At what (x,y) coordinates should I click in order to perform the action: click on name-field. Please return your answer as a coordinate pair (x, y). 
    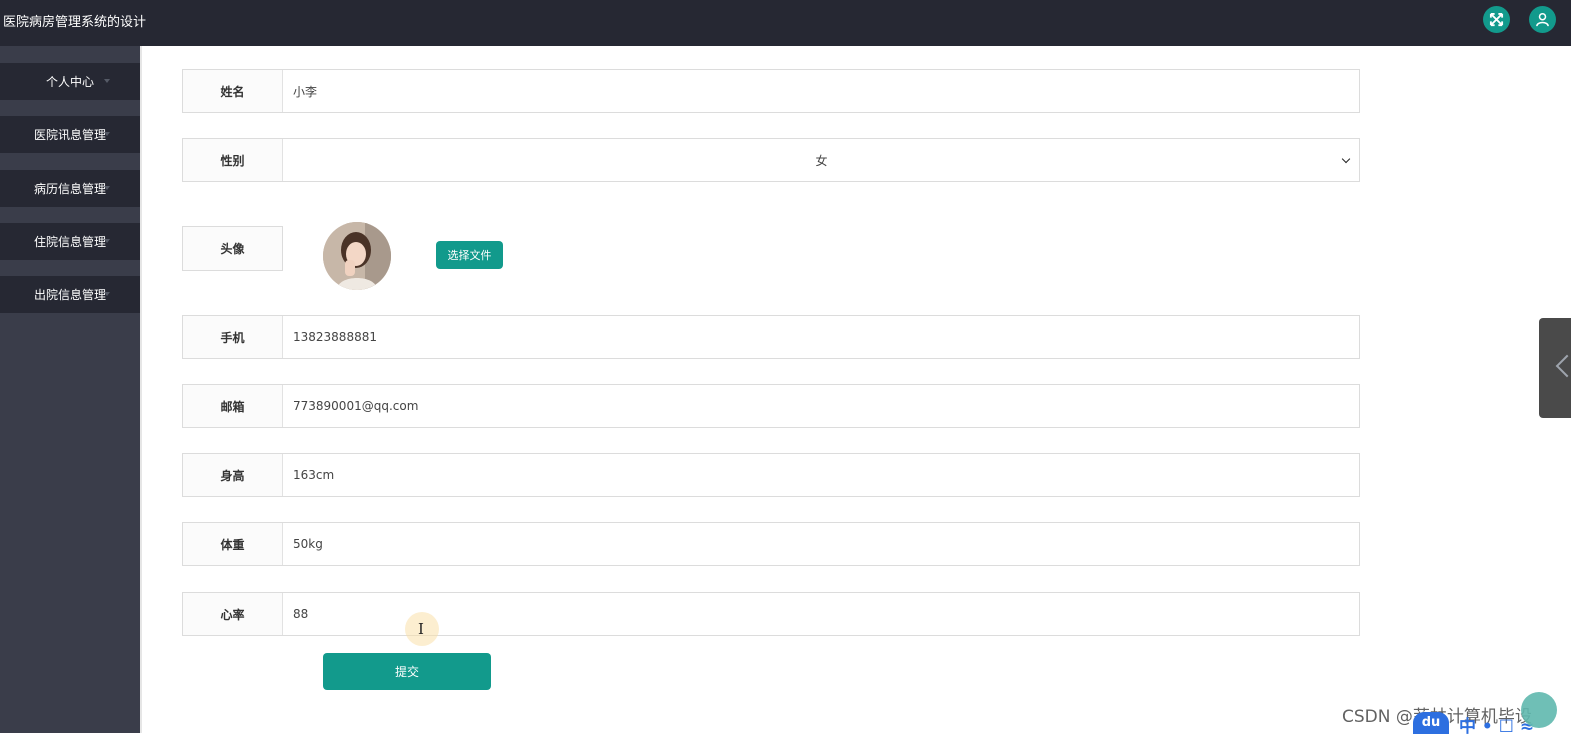
    Looking at the image, I should click on (821, 91).